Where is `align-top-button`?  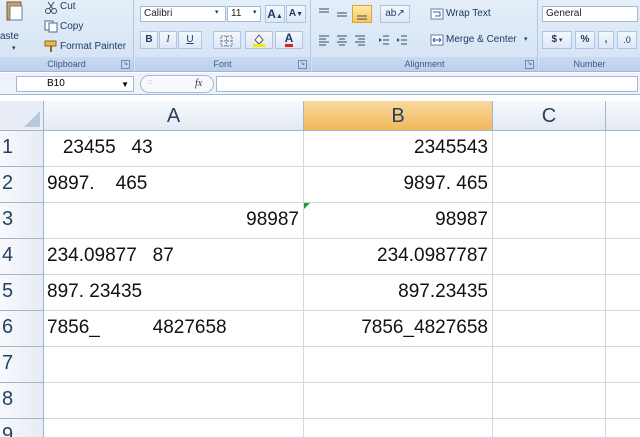
align-top-button is located at coordinates (324, 14).